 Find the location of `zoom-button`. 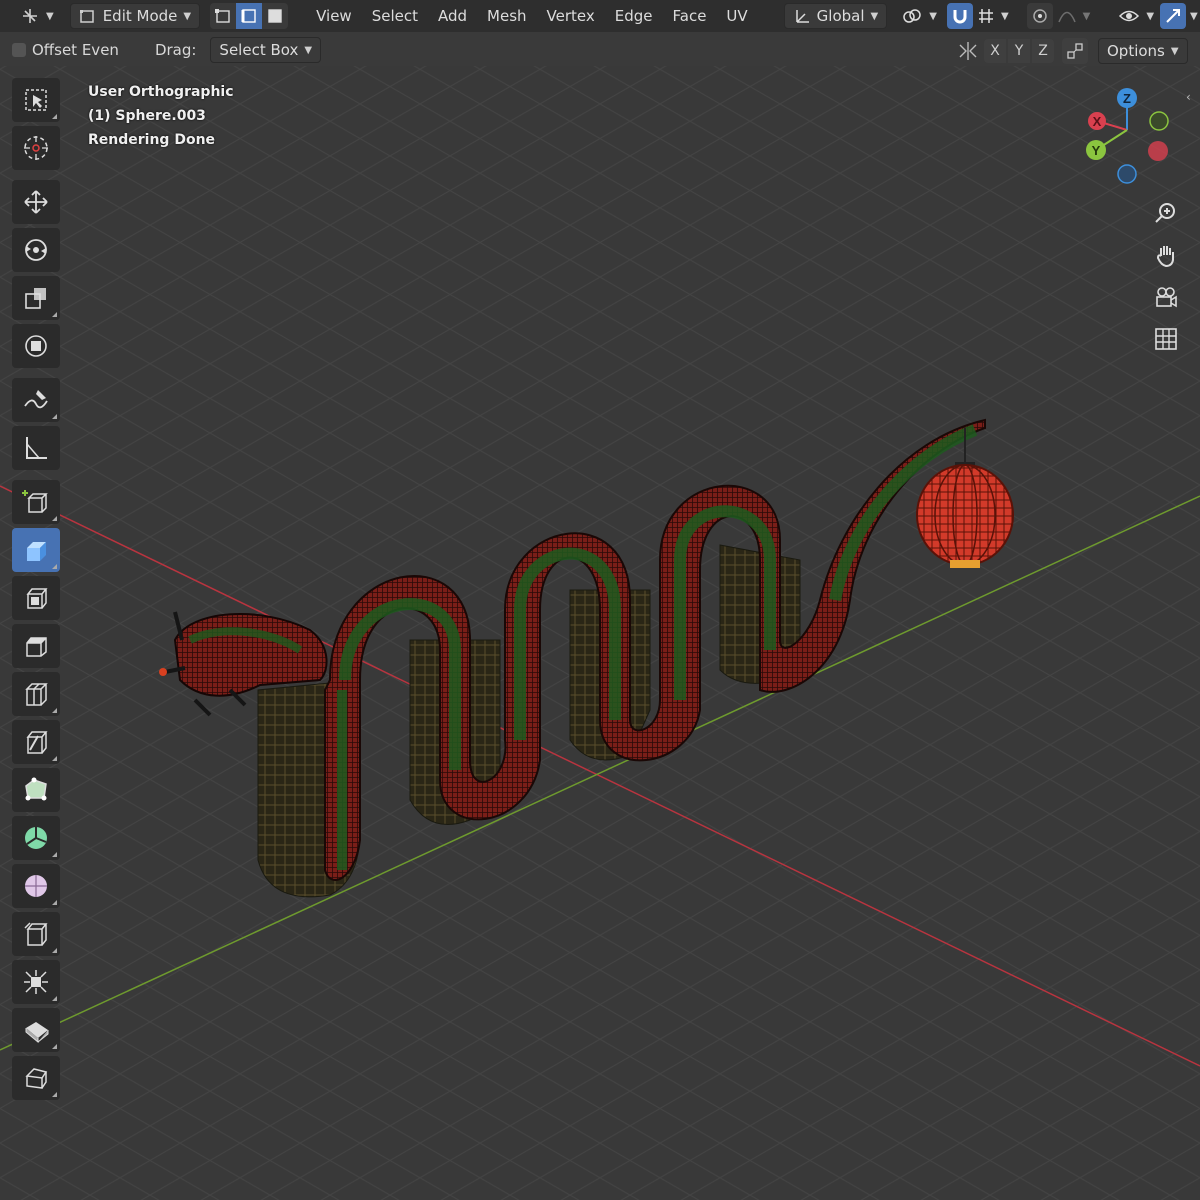

zoom-button is located at coordinates (1166, 213).